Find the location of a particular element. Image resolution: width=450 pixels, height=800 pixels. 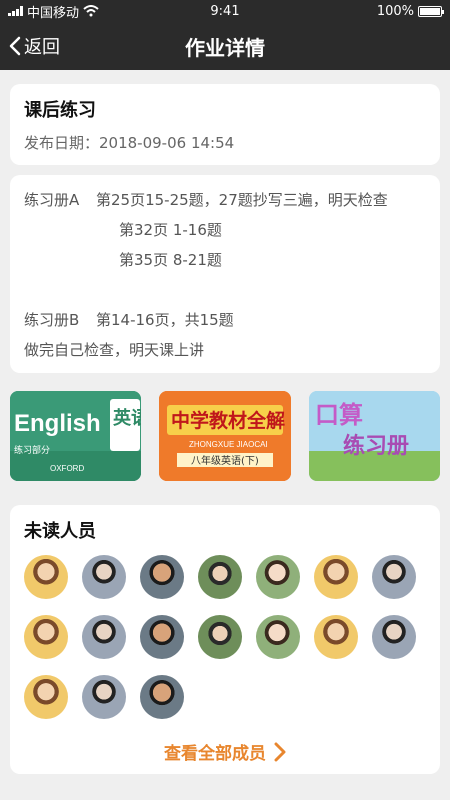

wifi-icon is located at coordinates (91, 11).